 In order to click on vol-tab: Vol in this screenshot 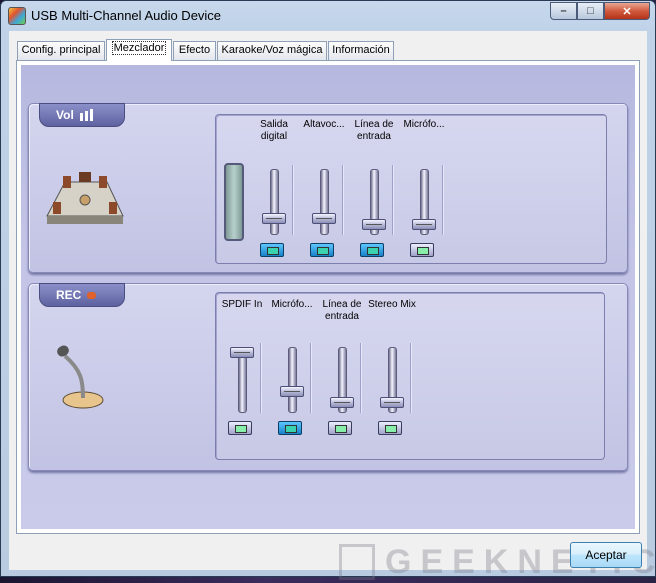, I will do `click(82, 115)`.